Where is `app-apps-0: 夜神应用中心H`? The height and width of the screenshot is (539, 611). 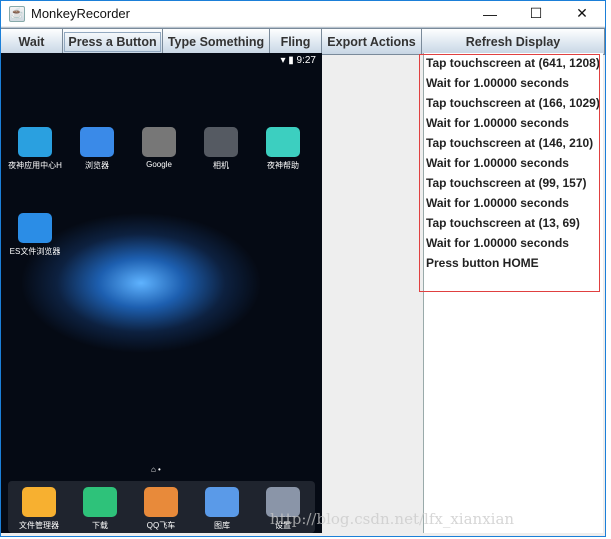
app-apps-0: 夜神应用中心H is located at coordinates (35, 149).